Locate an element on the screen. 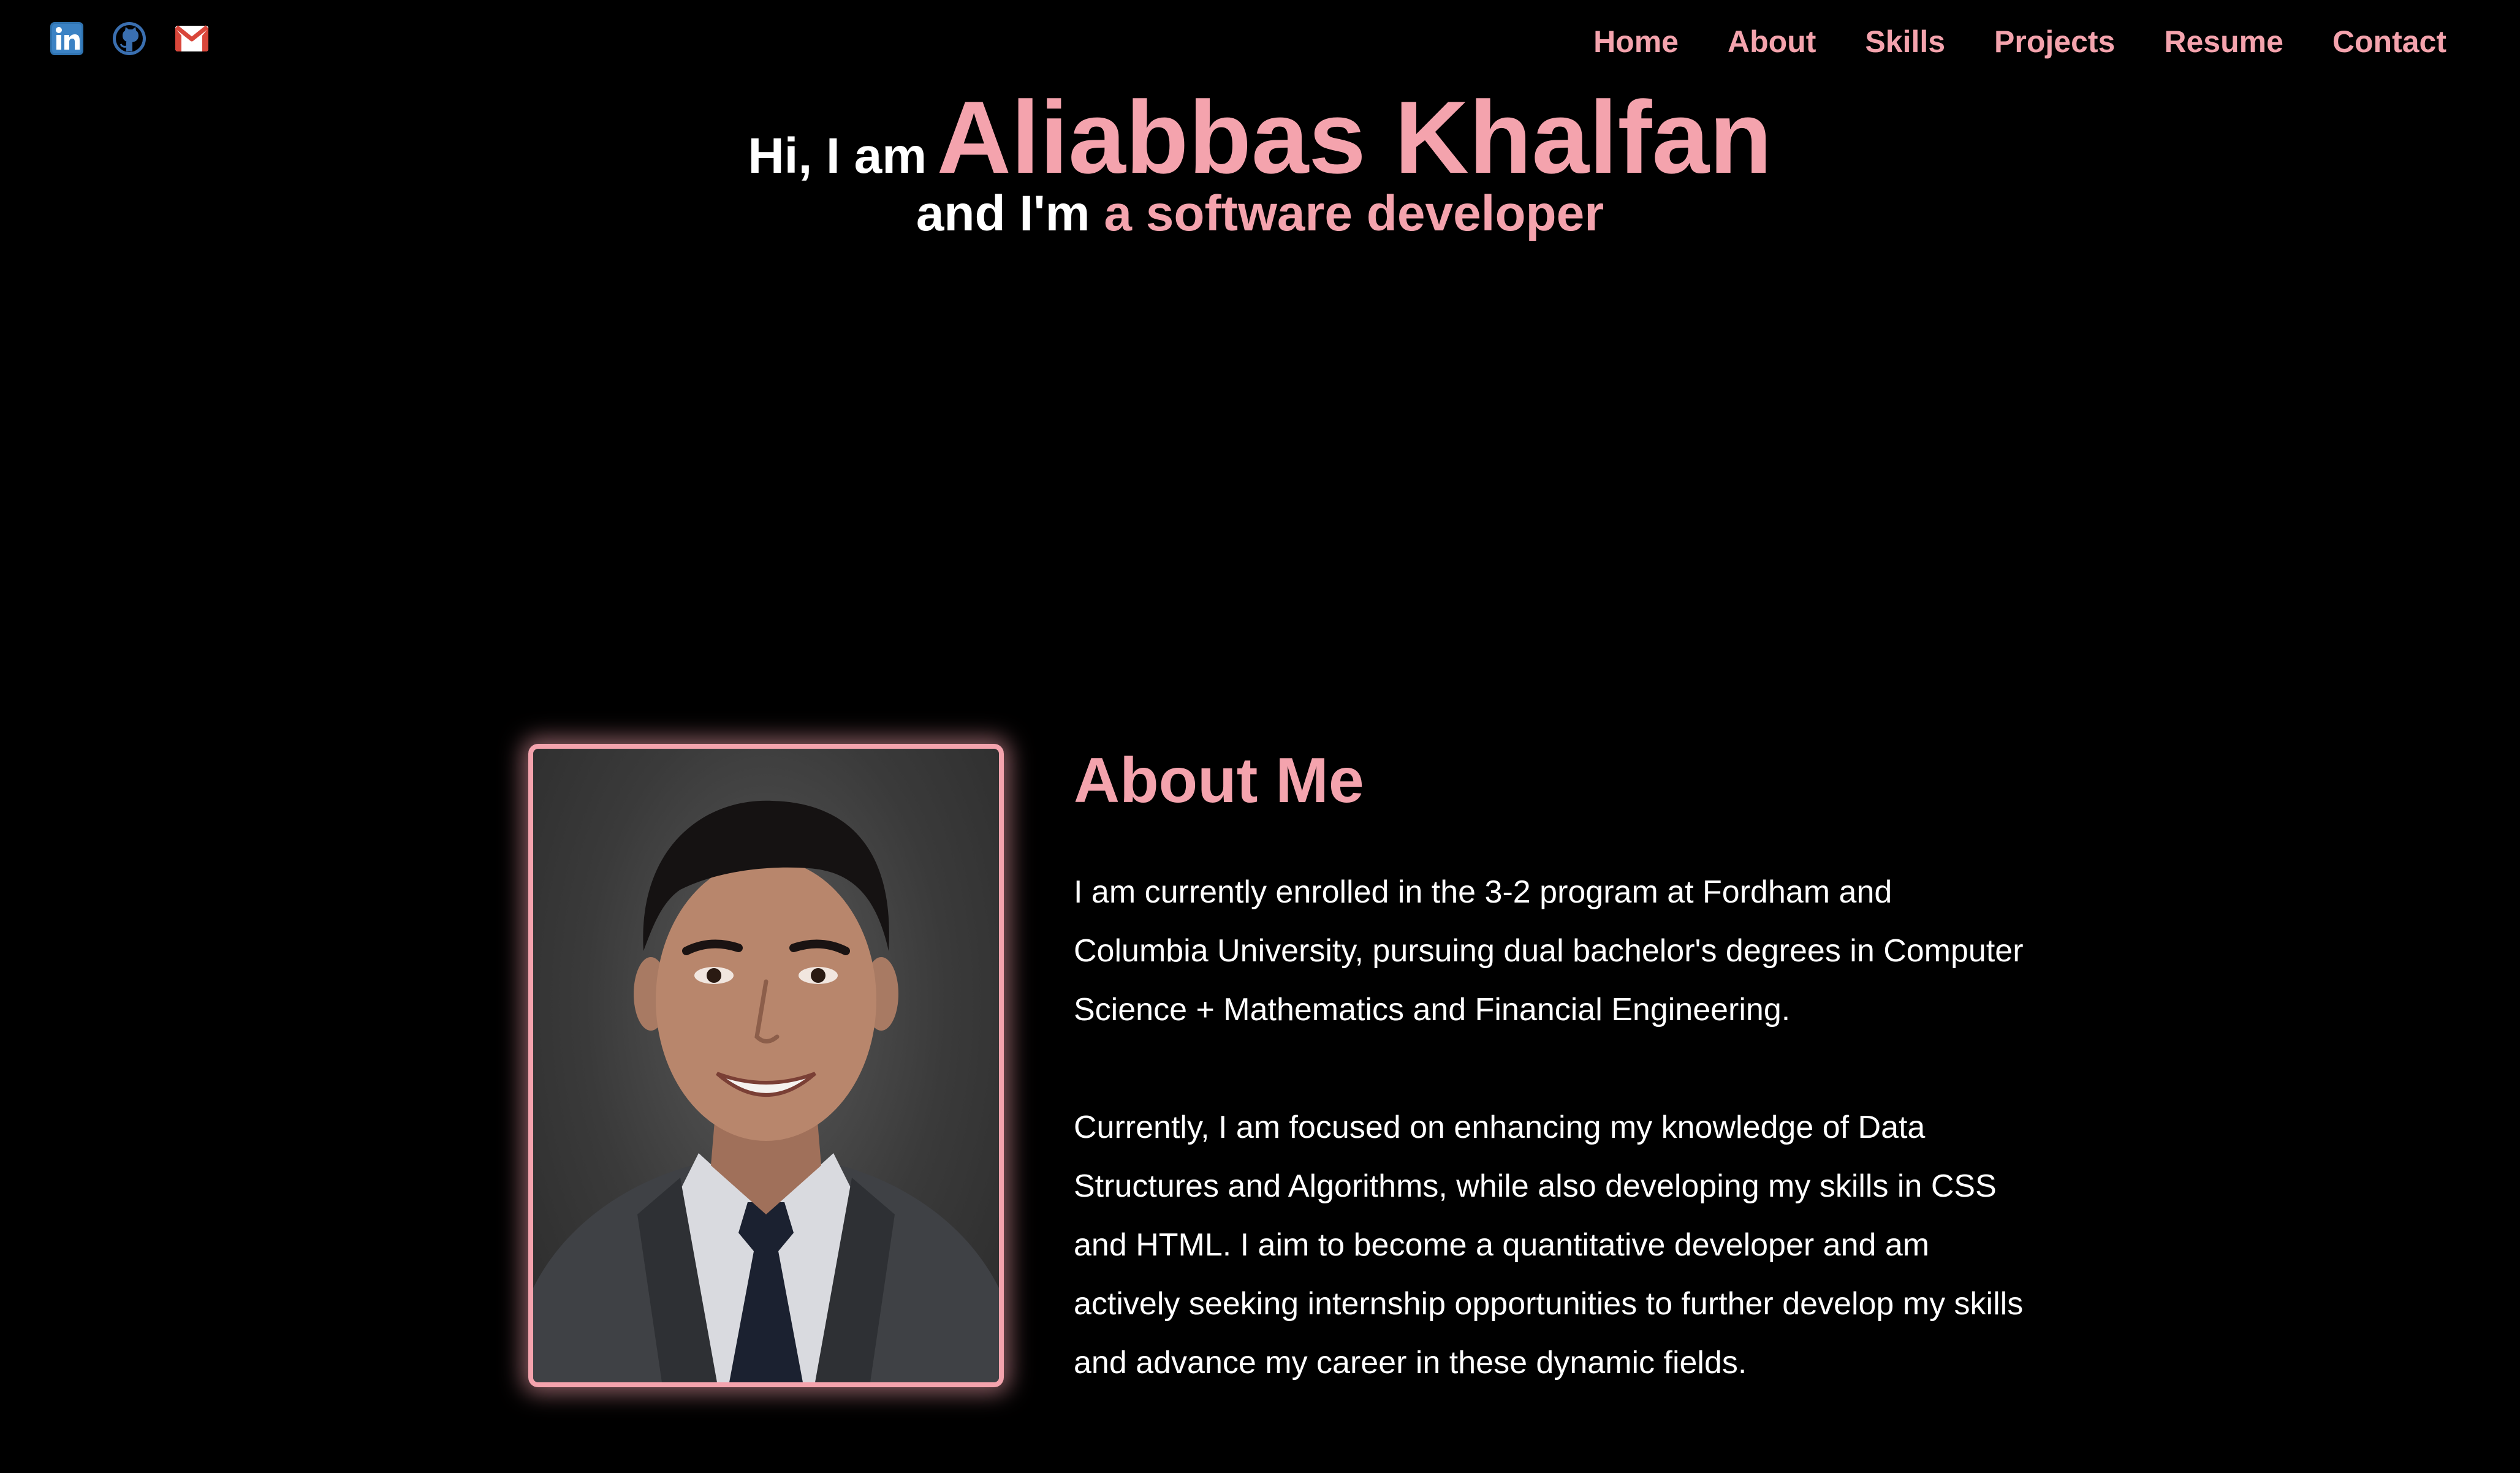  linkedin-link is located at coordinates (67, 38).